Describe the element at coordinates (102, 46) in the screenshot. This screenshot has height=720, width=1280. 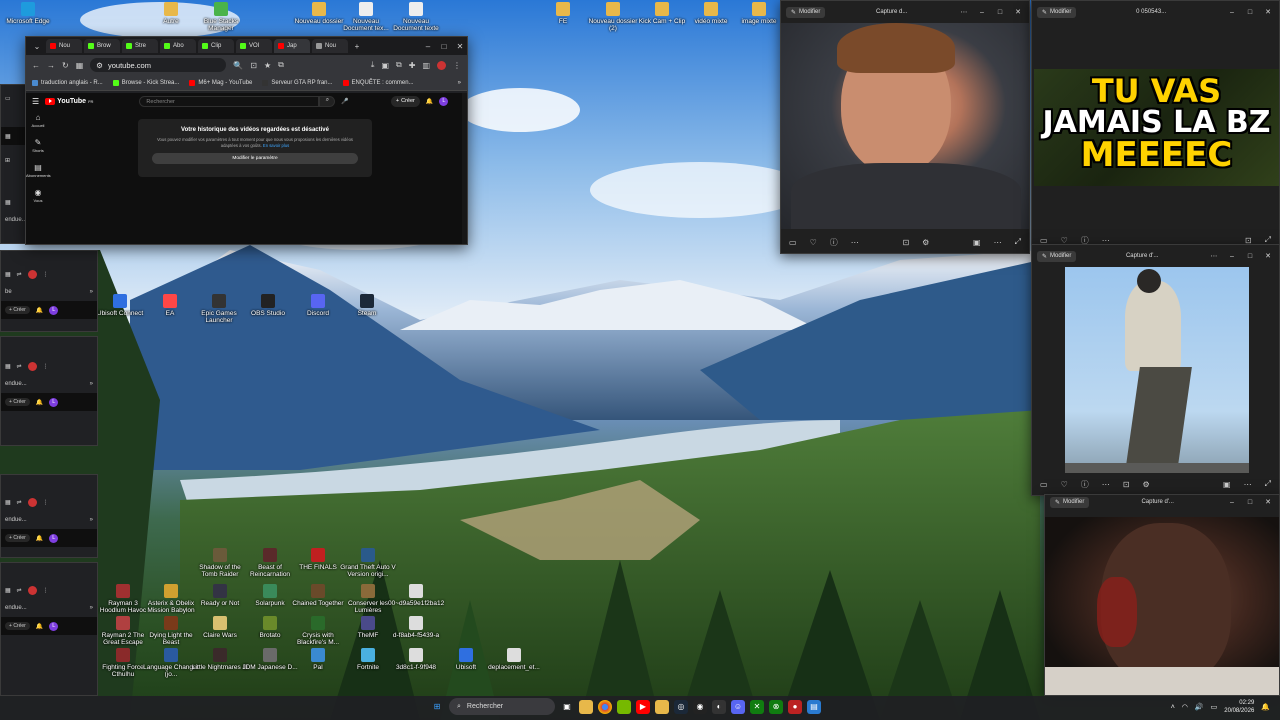
I see `browser-tab: Brow` at that location.